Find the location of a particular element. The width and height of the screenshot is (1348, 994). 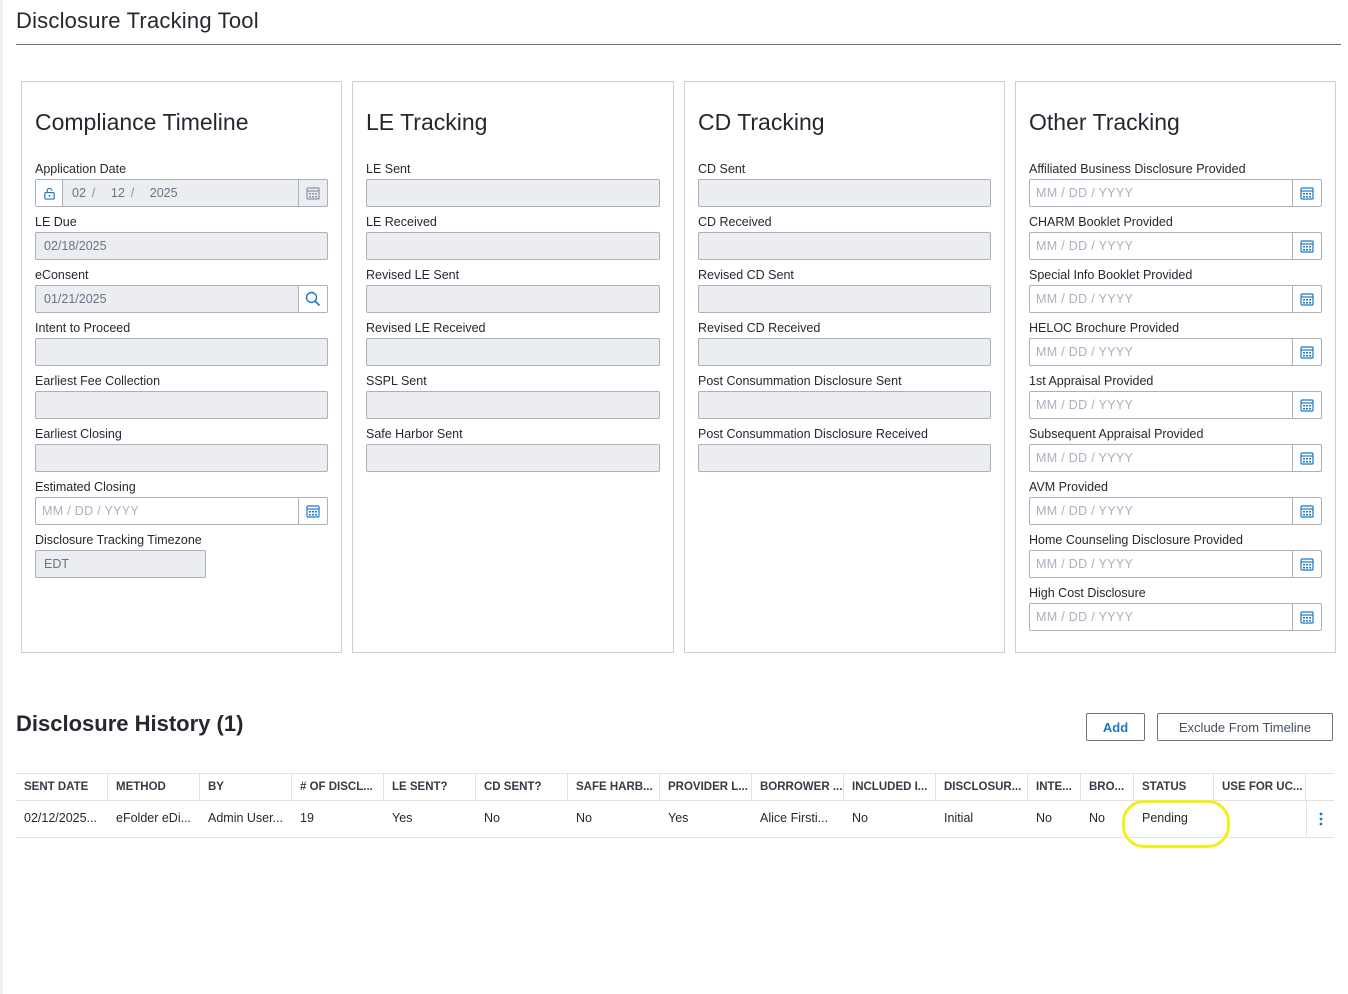

high-cost-disclosure-input: MM / DD / YYYY is located at coordinates (1175, 617).